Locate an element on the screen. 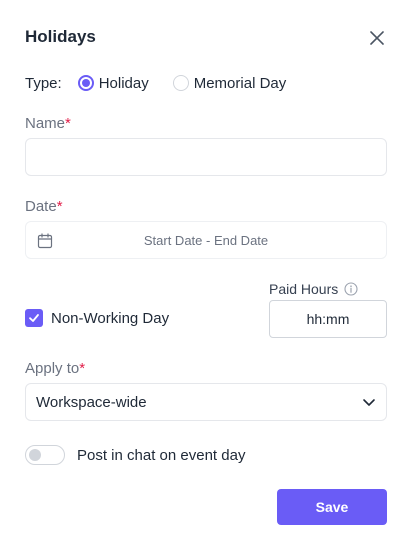 This screenshot has height=555, width=414. post-in-chat-row: Post in chat on event day is located at coordinates (135, 455).